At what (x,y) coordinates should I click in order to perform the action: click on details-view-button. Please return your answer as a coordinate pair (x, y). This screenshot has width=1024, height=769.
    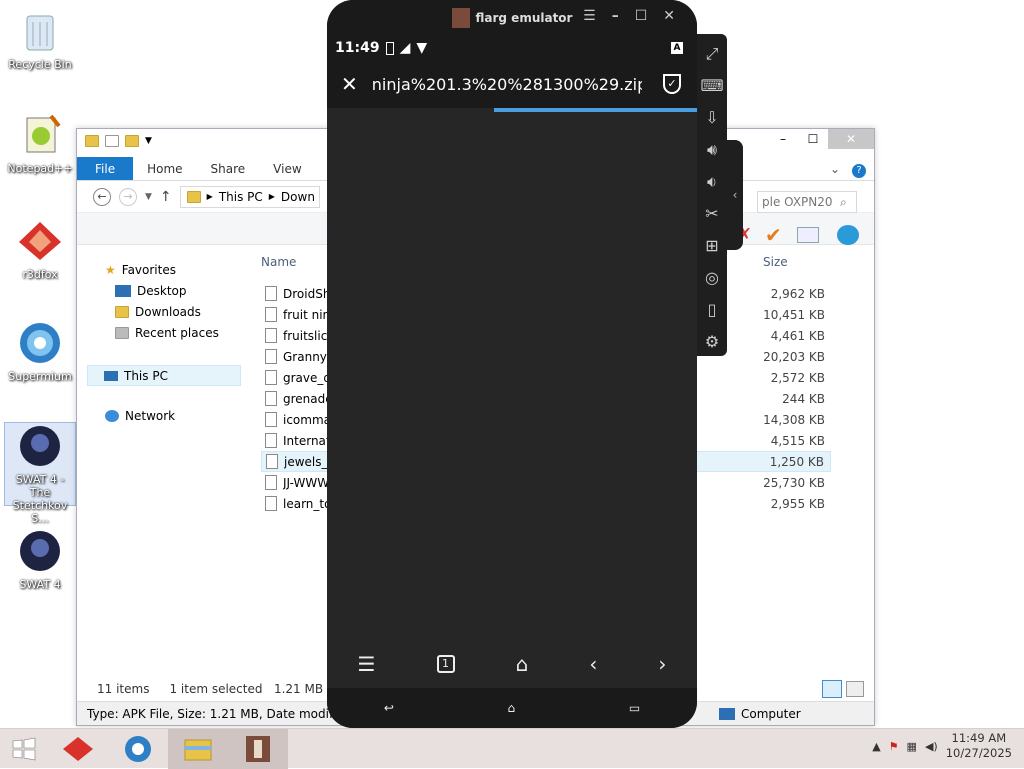
    Looking at the image, I should click on (832, 689).